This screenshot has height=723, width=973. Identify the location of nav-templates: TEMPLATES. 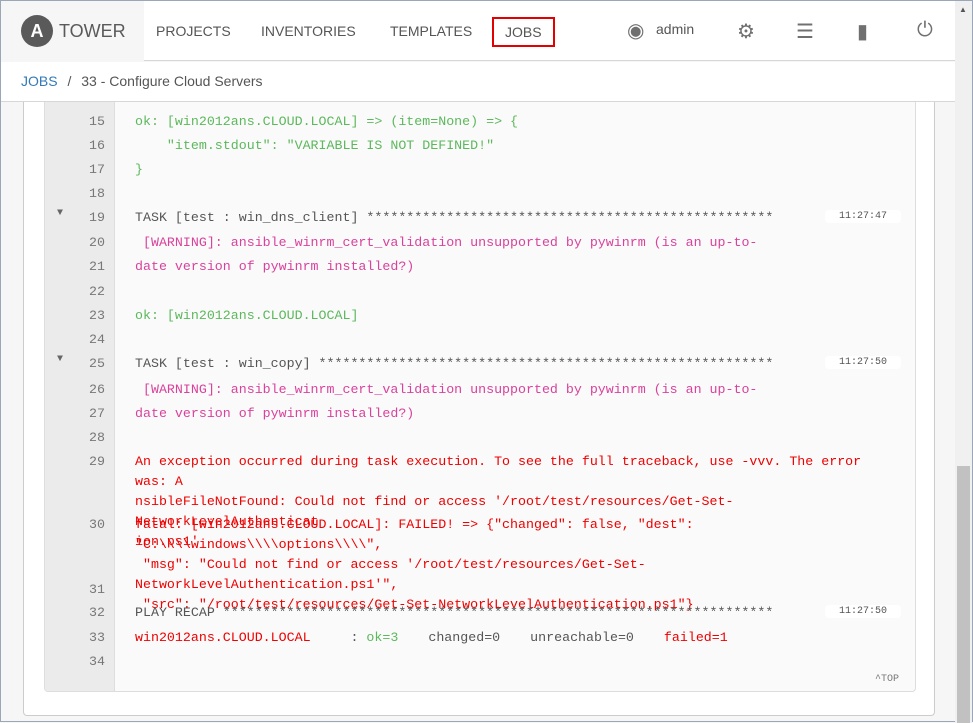
(431, 31).